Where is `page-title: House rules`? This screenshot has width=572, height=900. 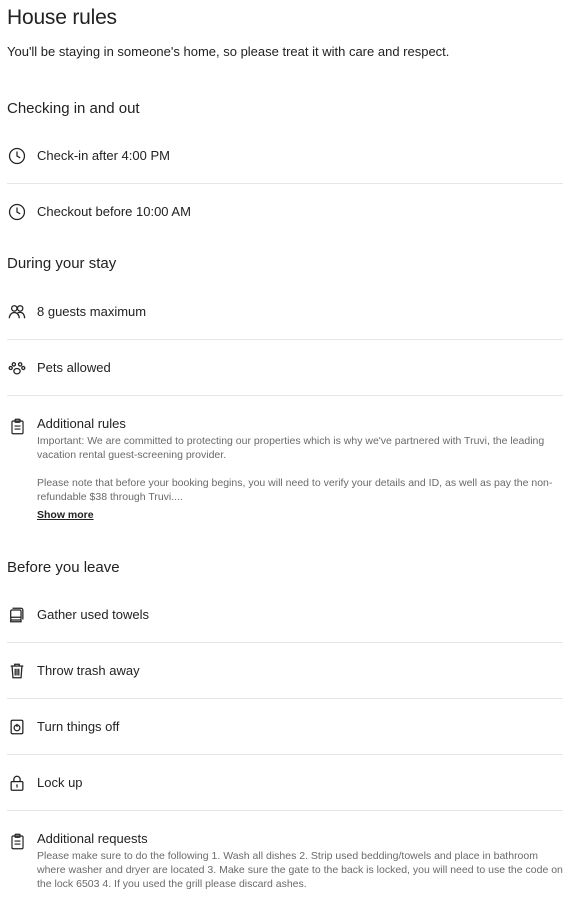
page-title: House rules is located at coordinates (62, 17).